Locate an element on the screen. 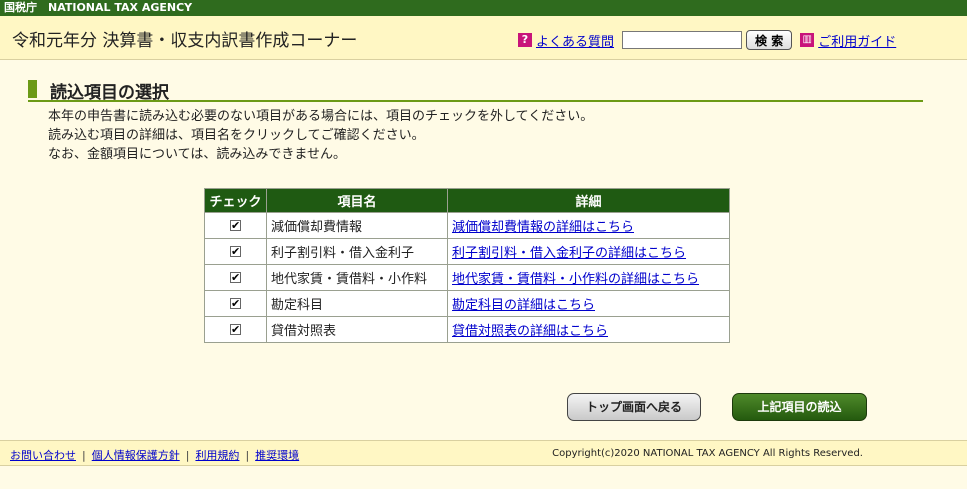 This screenshot has height=489, width=967. column-header-detail: 詳細 is located at coordinates (588, 200).